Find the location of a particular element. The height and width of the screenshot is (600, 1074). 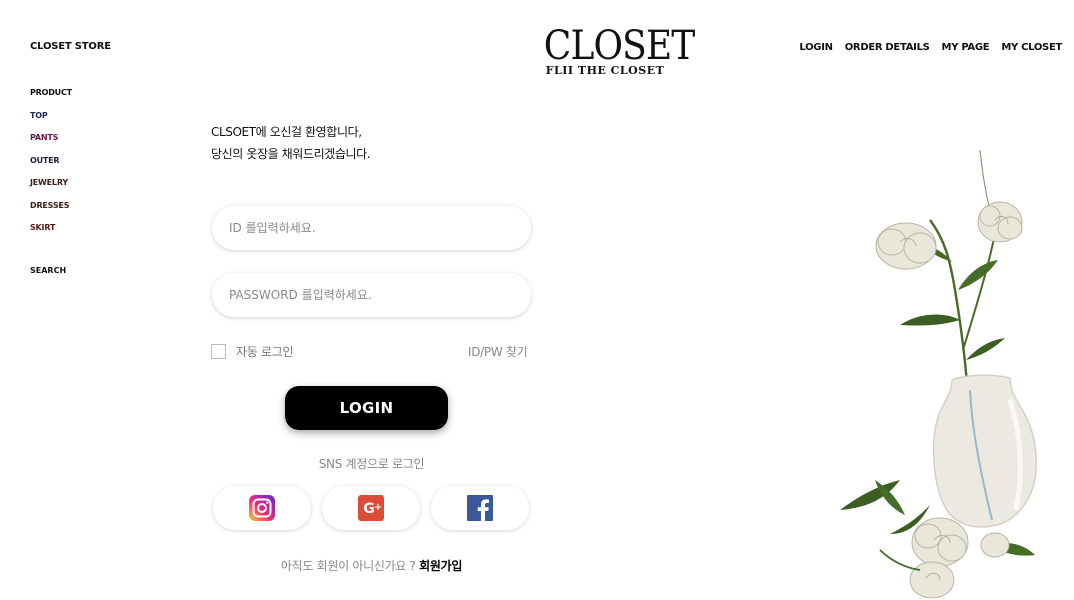

google-plus-icon: G + is located at coordinates (371, 508).